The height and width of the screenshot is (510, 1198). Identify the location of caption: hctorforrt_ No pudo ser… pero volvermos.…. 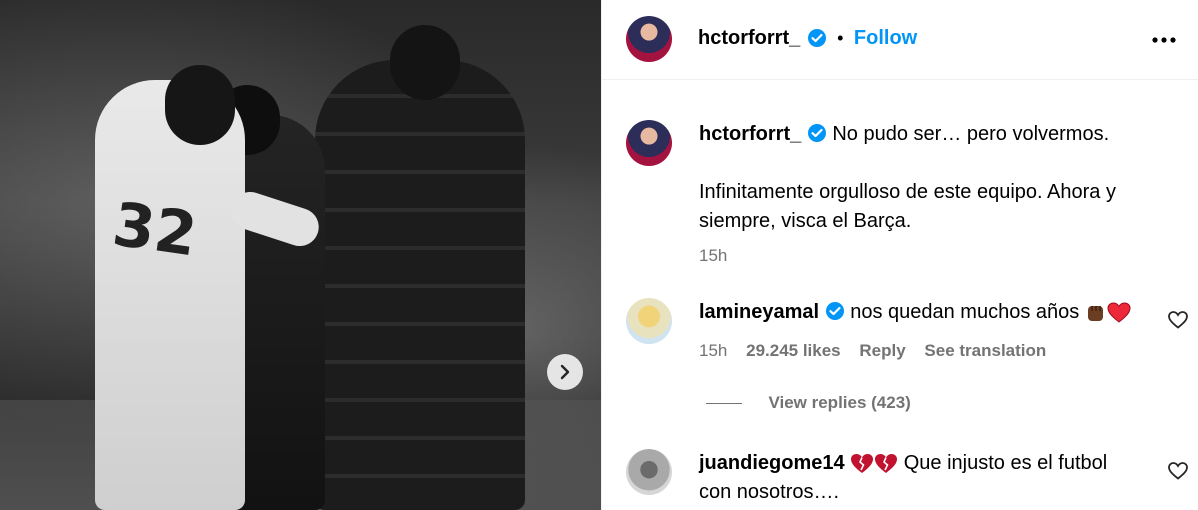
(934, 193).